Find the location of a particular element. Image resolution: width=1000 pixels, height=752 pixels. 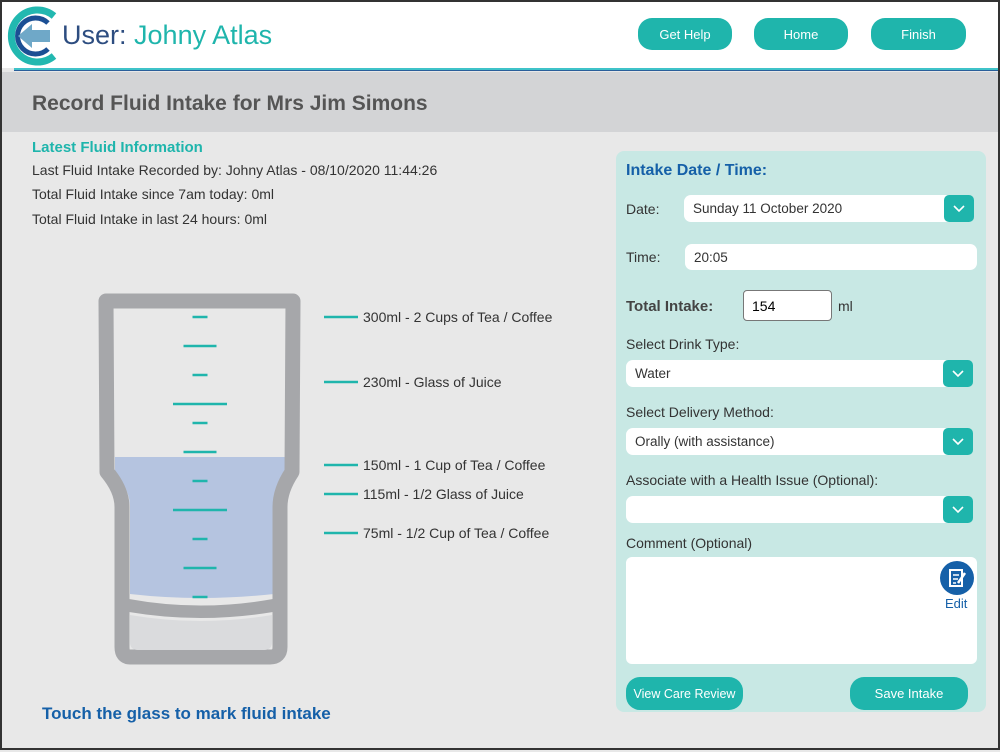

comment-textarea: Edit is located at coordinates (801, 610).